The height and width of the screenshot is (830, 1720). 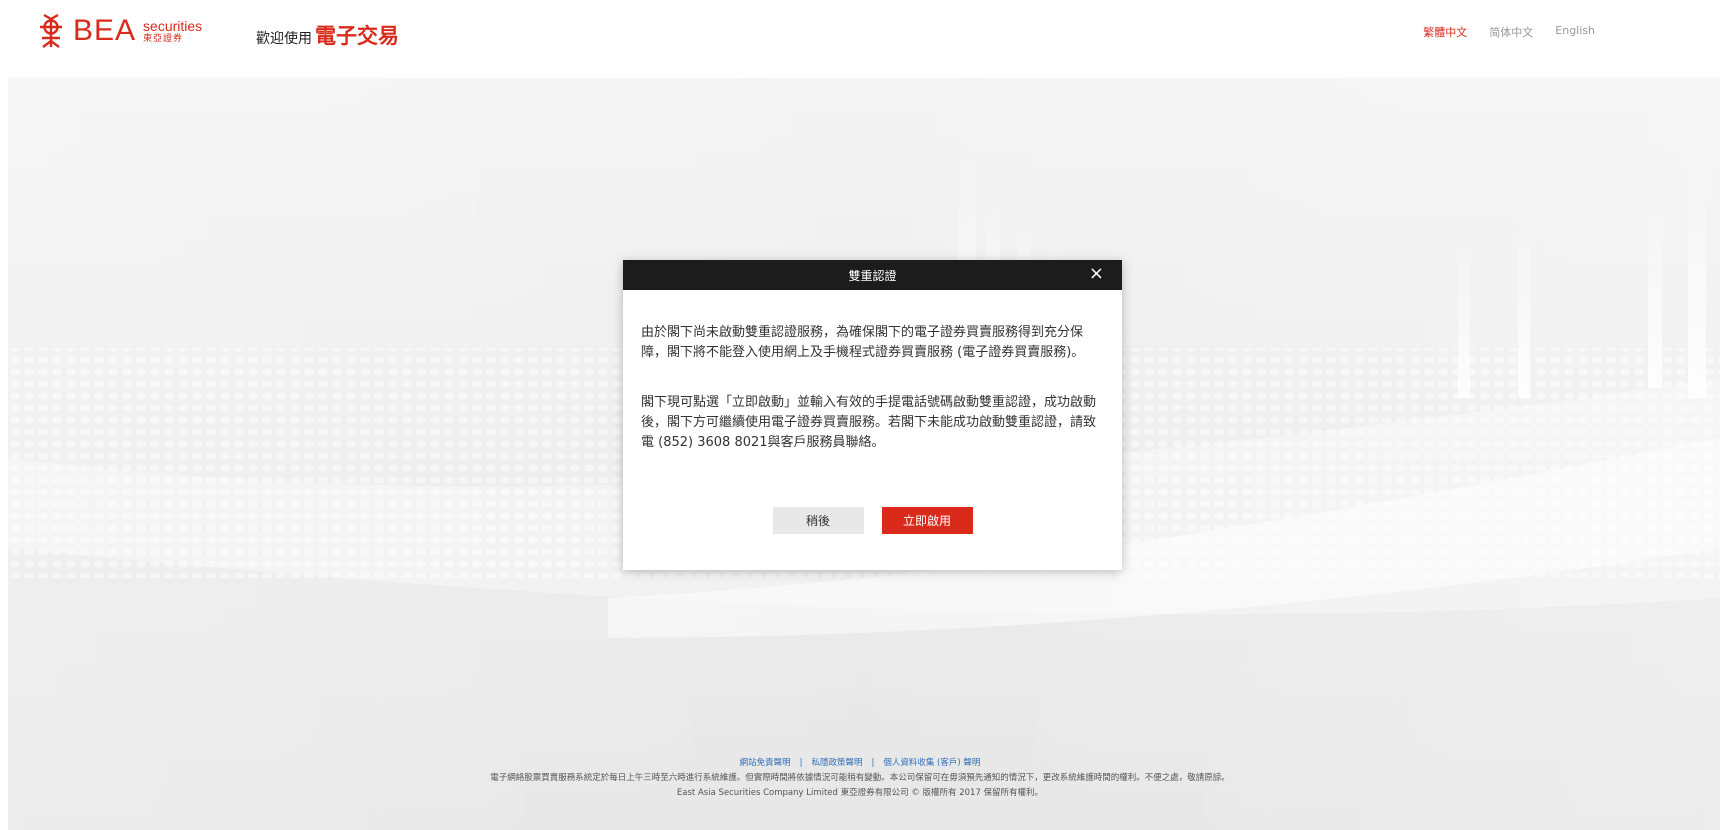 I want to click on language-switcher: 繁體中文 简体中文 English, so click(x=1509, y=32).